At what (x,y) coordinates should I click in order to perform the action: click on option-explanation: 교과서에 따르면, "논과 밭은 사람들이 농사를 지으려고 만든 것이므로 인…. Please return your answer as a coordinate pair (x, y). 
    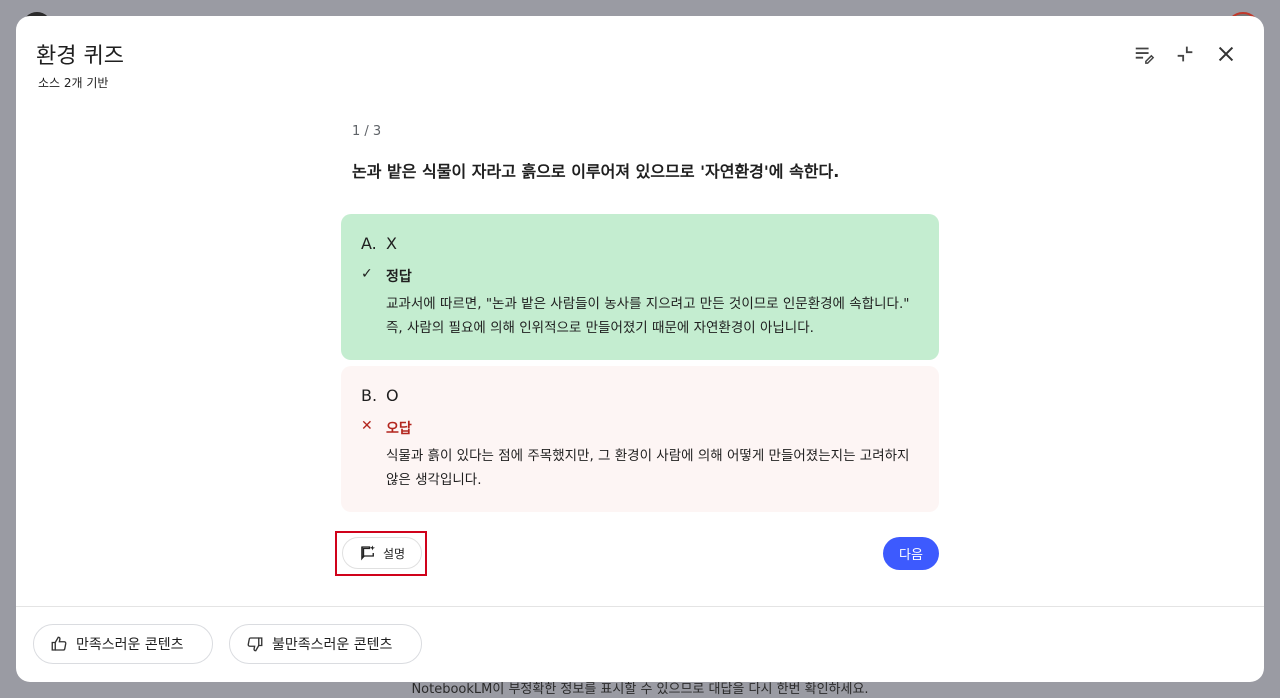
    Looking at the image, I should click on (648, 316).